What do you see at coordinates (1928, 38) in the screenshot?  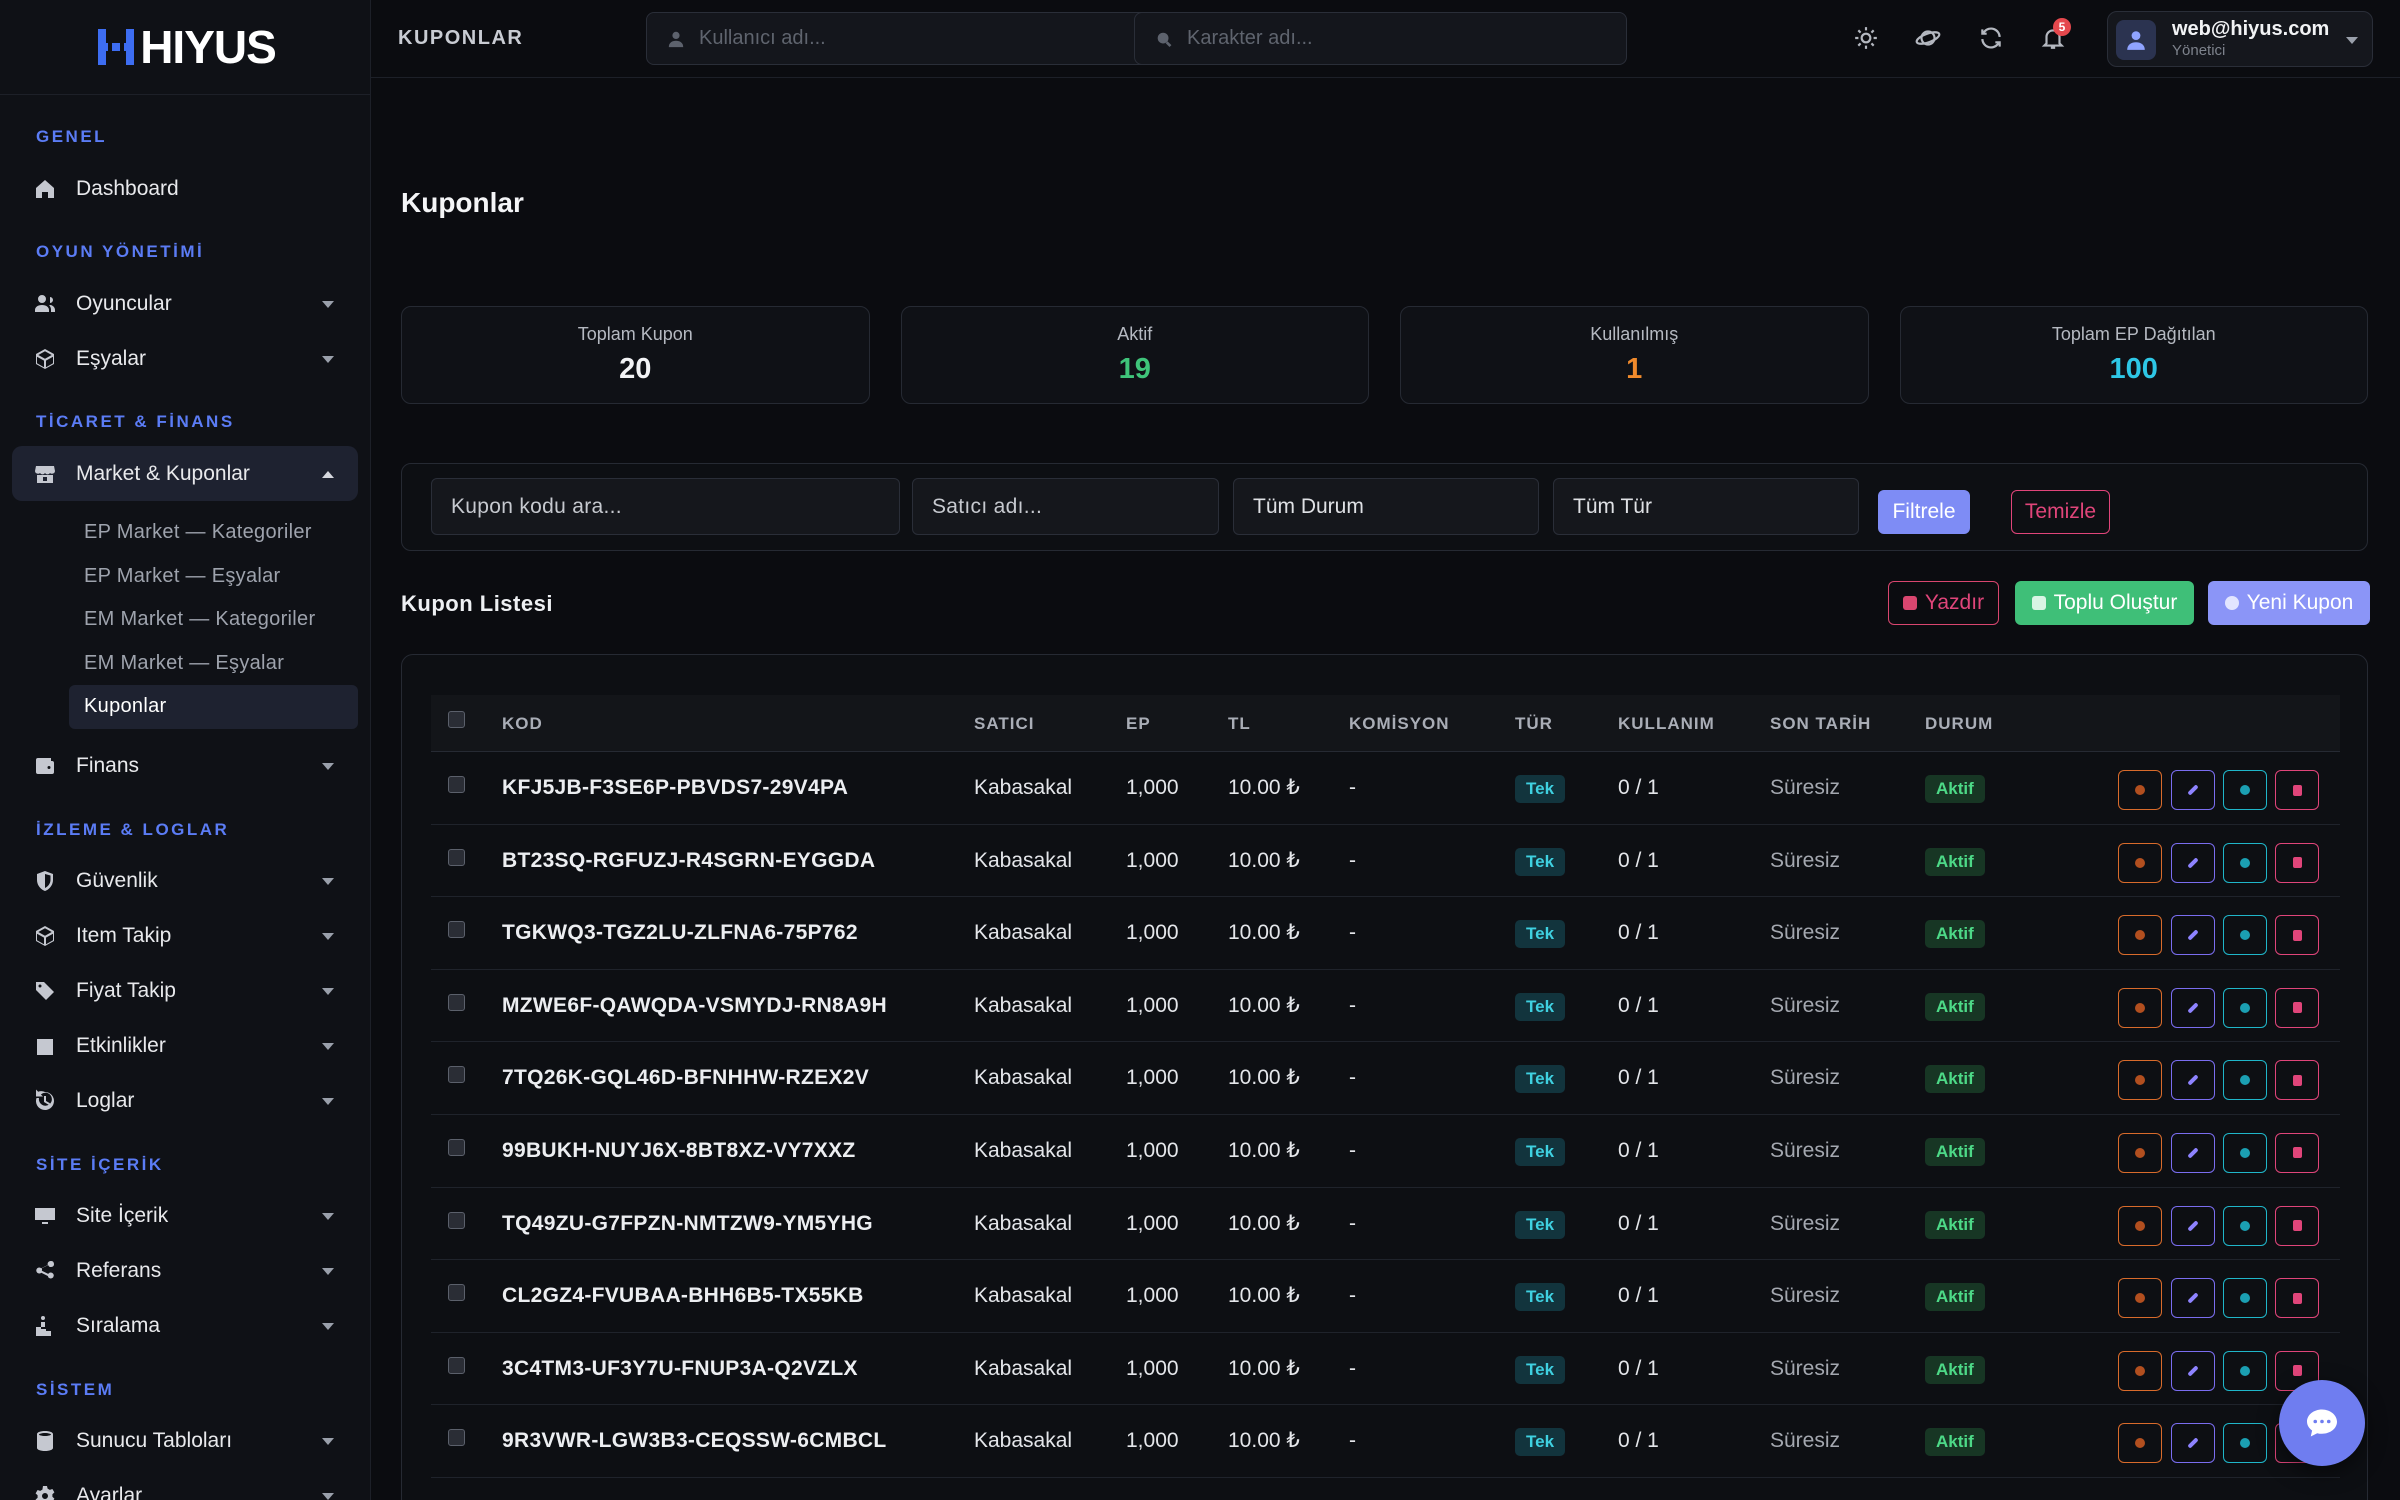 I see `planet-button` at bounding box center [1928, 38].